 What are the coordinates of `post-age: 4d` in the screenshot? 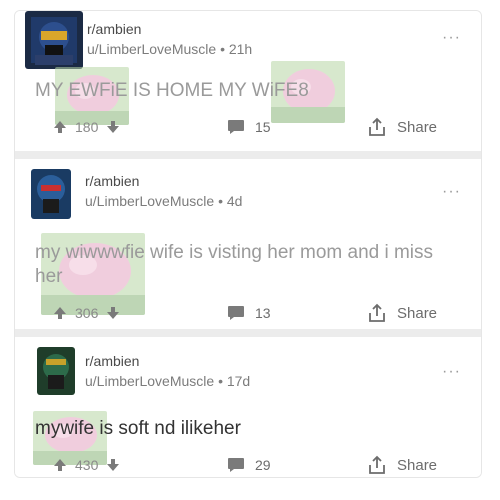 It's located at (234, 201).